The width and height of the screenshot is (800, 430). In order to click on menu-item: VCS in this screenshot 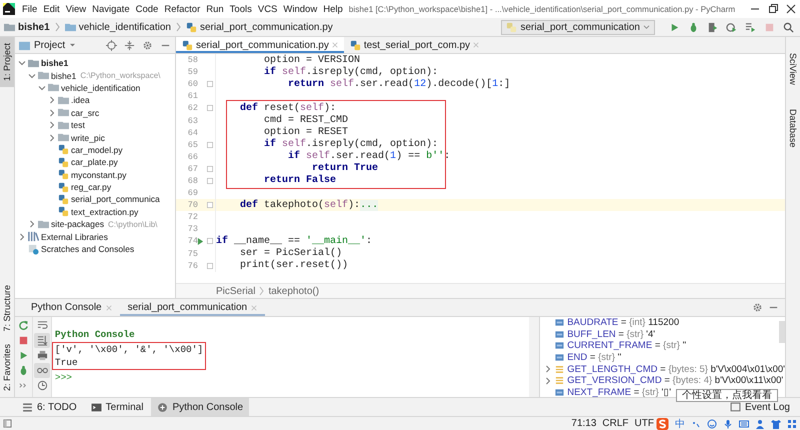, I will do `click(267, 9)`.